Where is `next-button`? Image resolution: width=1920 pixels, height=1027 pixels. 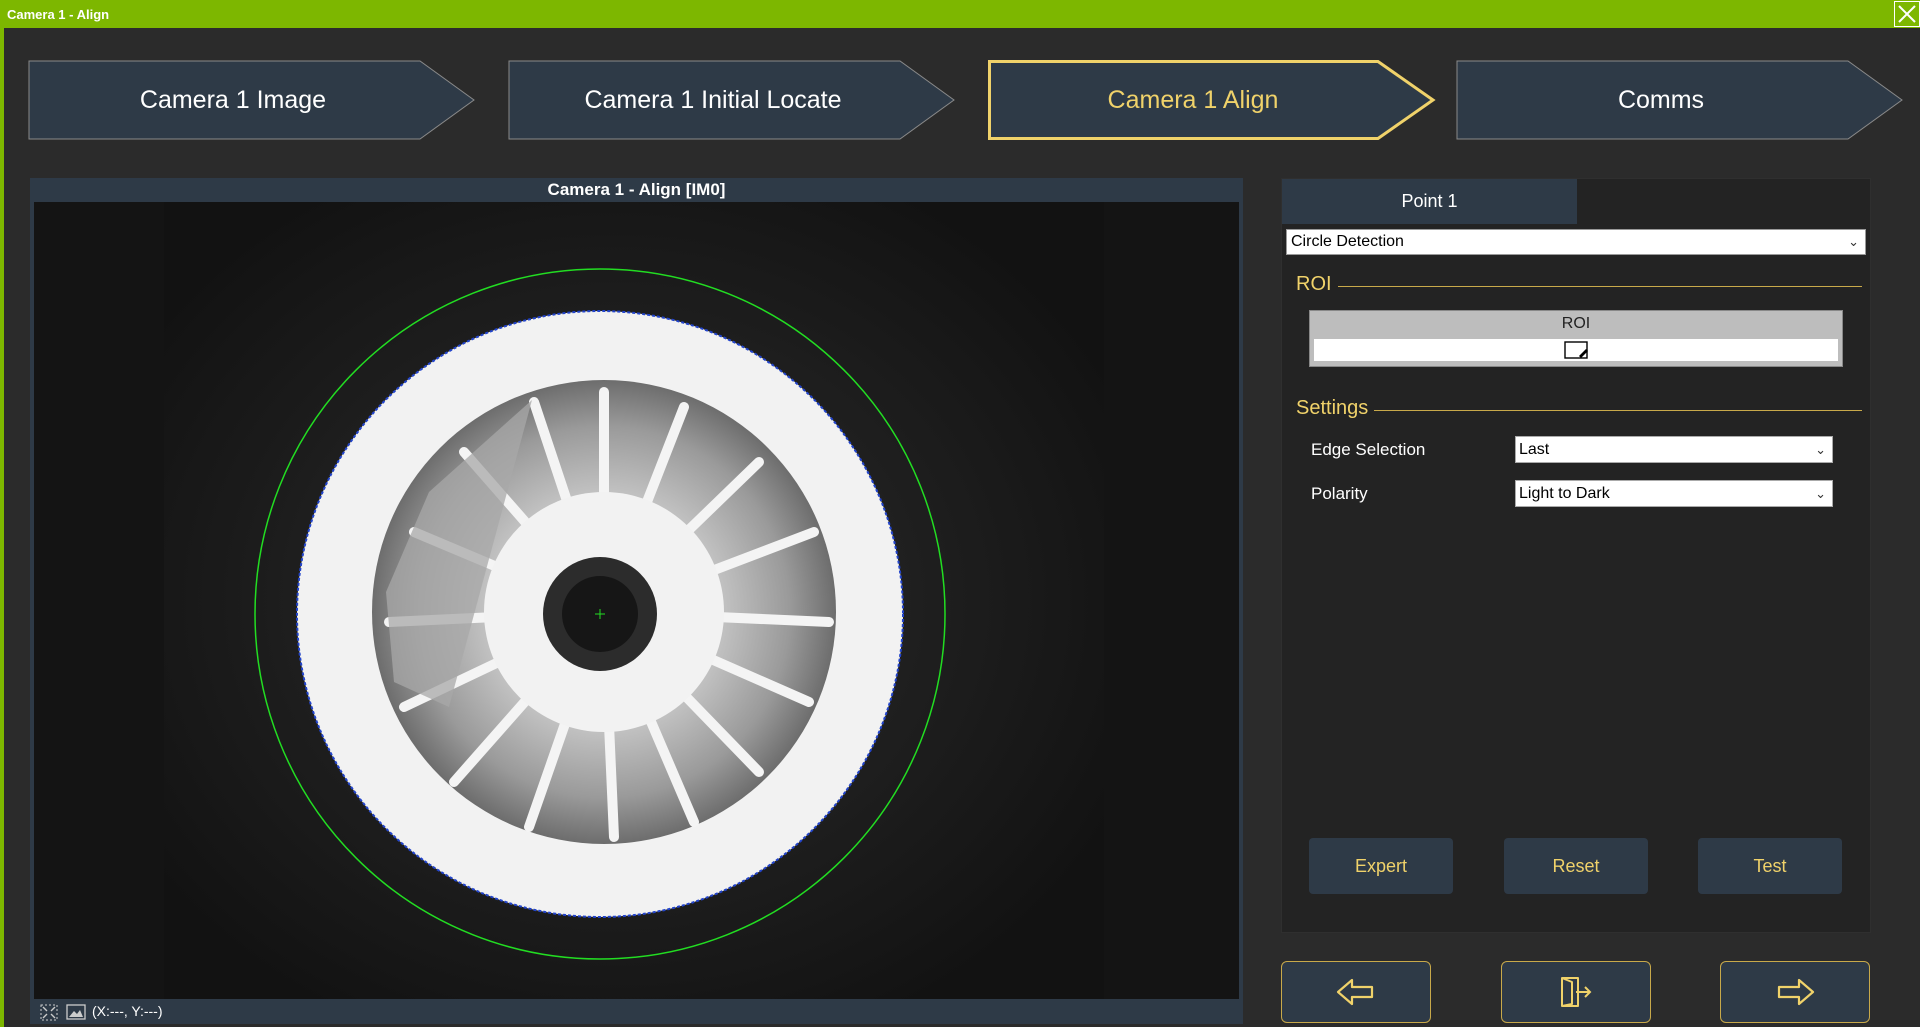 next-button is located at coordinates (1795, 992).